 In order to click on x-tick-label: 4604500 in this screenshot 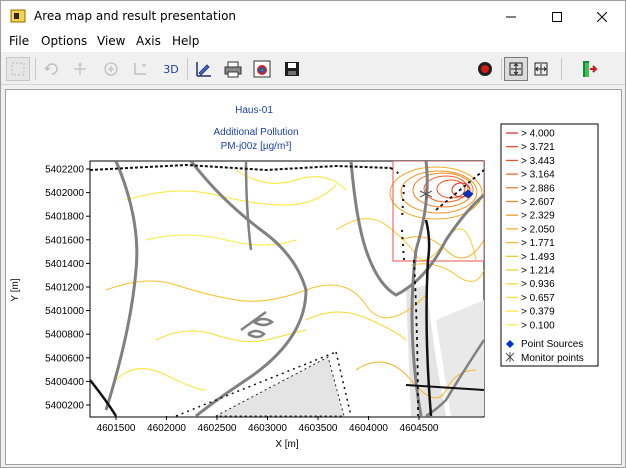, I will do `click(419, 428)`.